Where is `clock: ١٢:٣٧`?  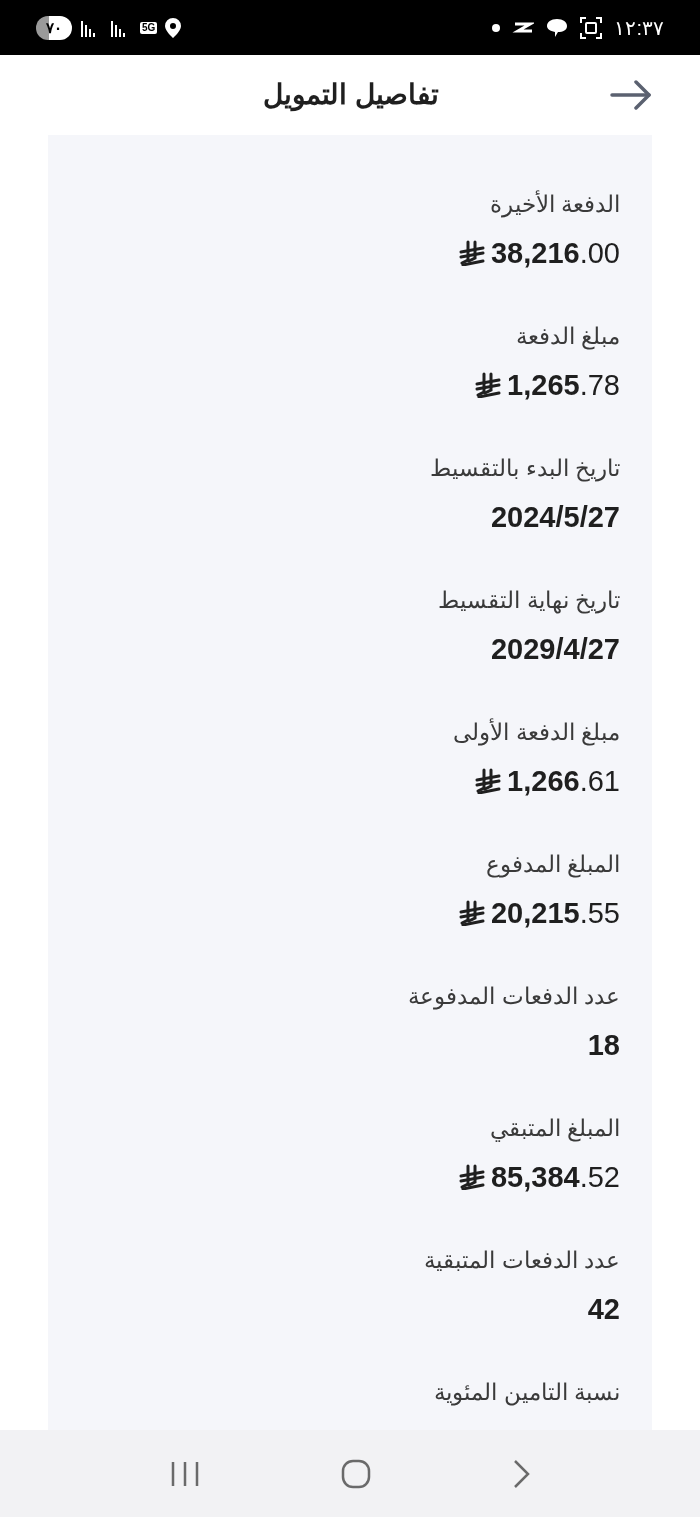
clock: ١٢:٣٧ is located at coordinates (639, 28).